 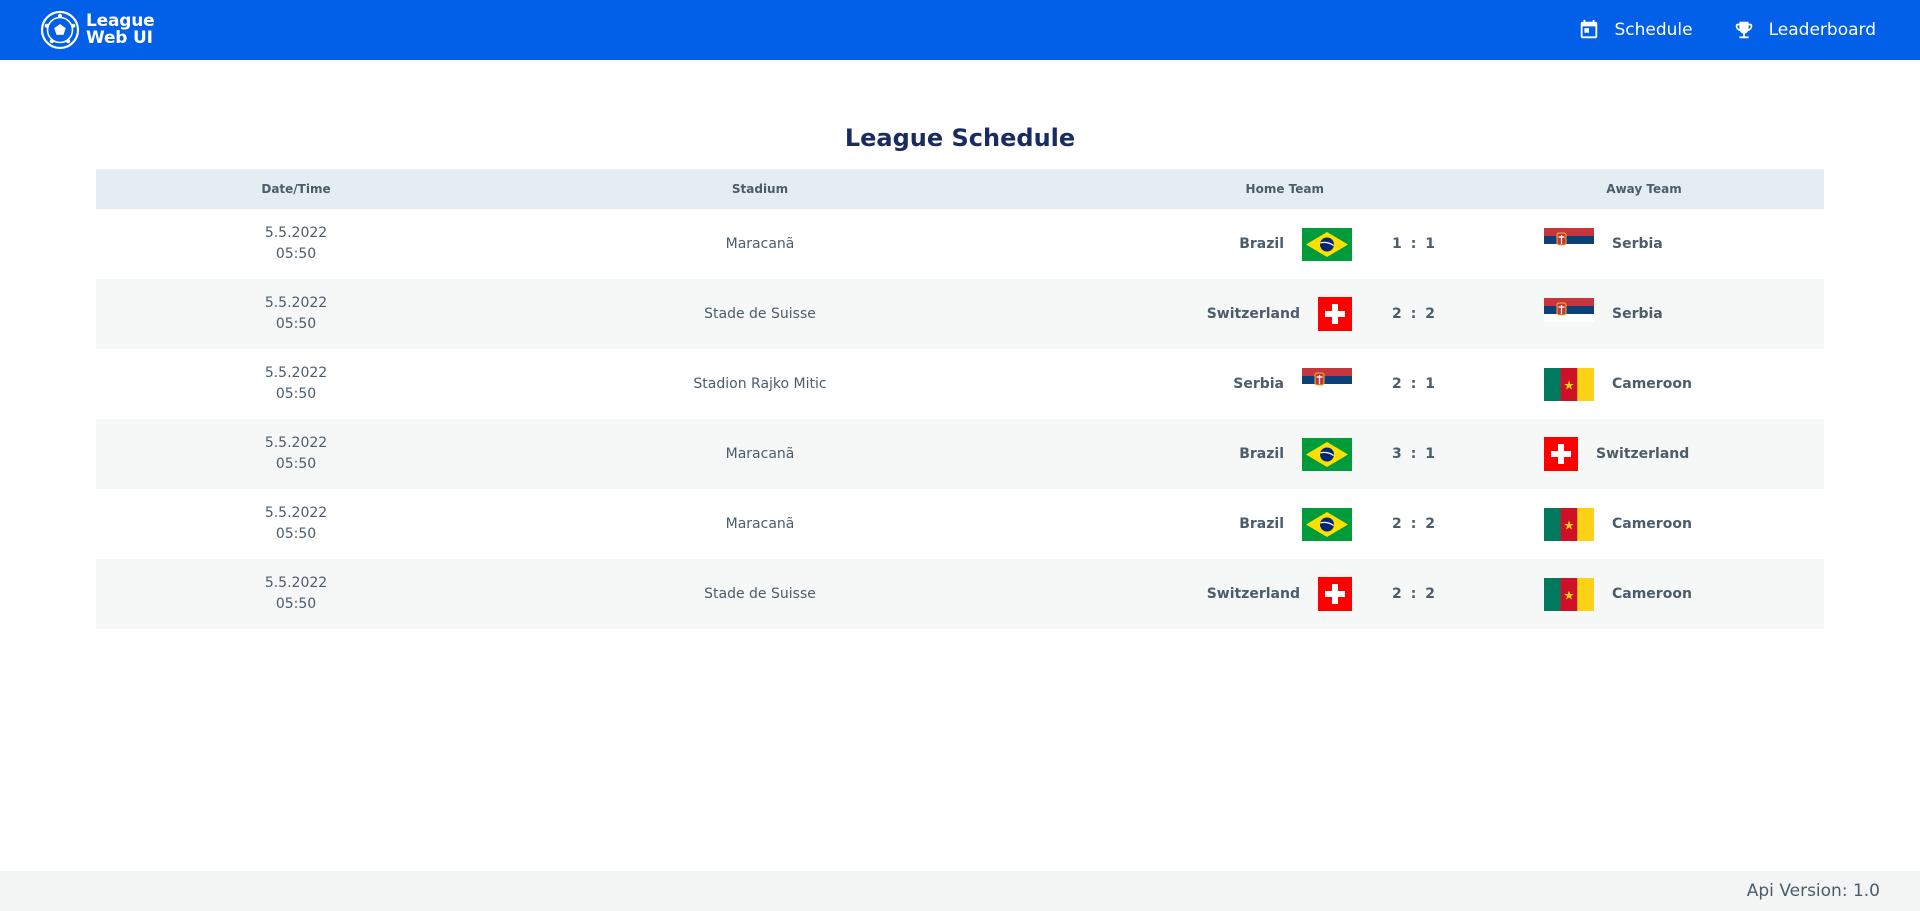 I want to click on cell-home-team: Serbia, so click(x=1194, y=384).